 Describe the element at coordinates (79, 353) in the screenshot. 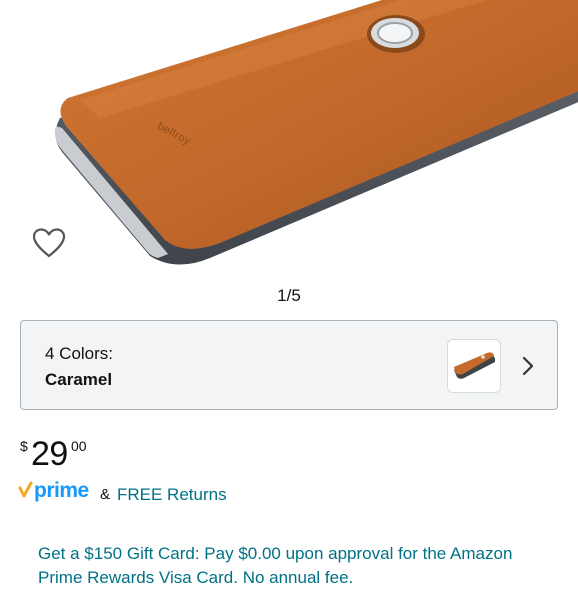

I see `variant-label: 4 Colors:` at that location.